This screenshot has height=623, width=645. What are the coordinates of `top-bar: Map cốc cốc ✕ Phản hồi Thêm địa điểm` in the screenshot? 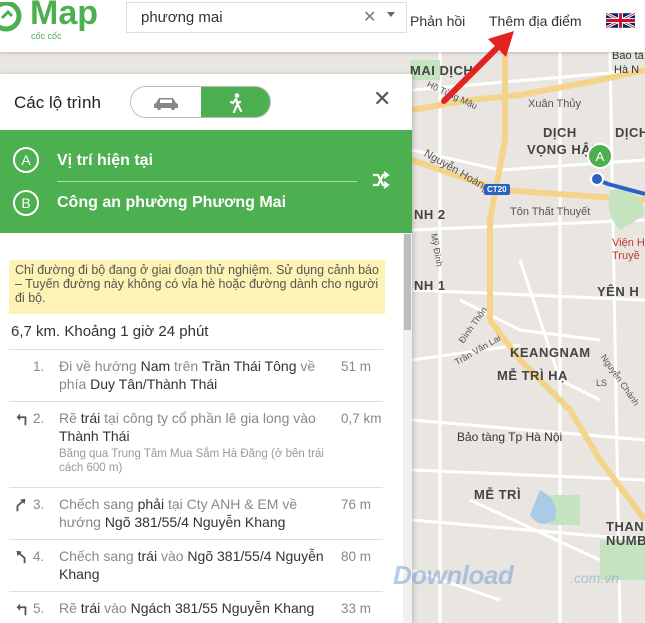 It's located at (322, 26).